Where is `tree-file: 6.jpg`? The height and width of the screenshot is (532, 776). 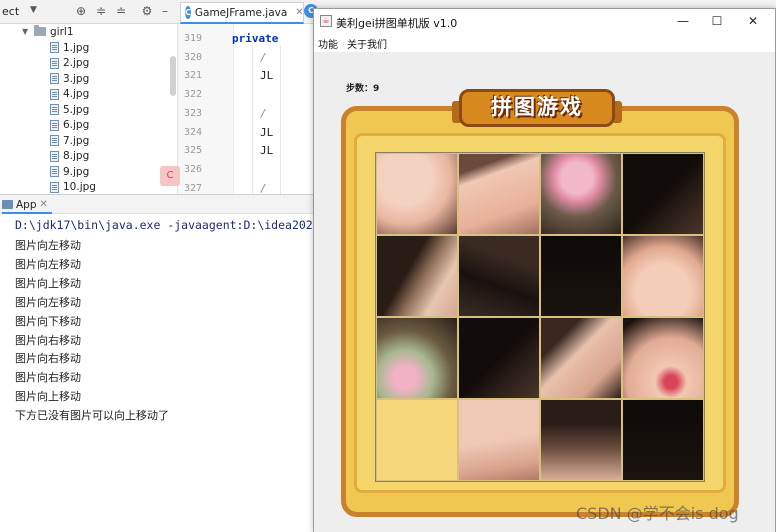 tree-file: 6.jpg is located at coordinates (69, 126).